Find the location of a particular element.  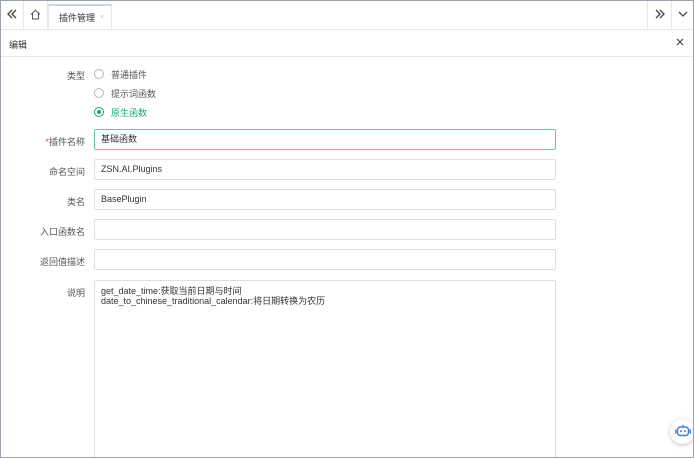

scroll-tabs-left-button is located at coordinates (12, 15).